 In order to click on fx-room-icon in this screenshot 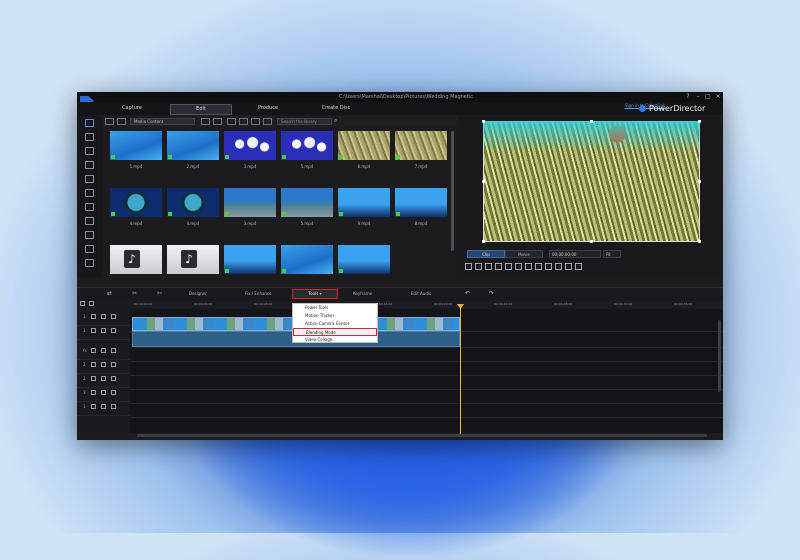, I will do `click(89, 137)`.